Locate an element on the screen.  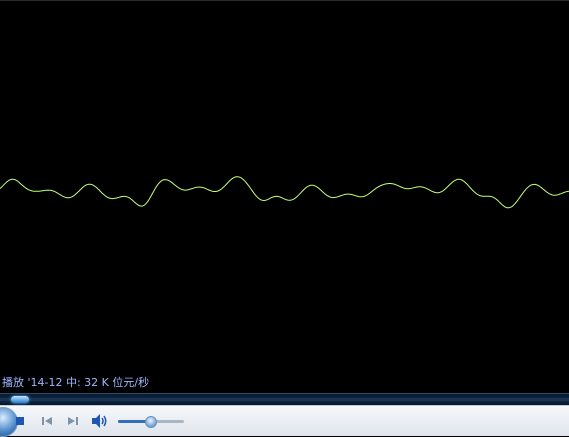
stop-button is located at coordinates (20, 421).